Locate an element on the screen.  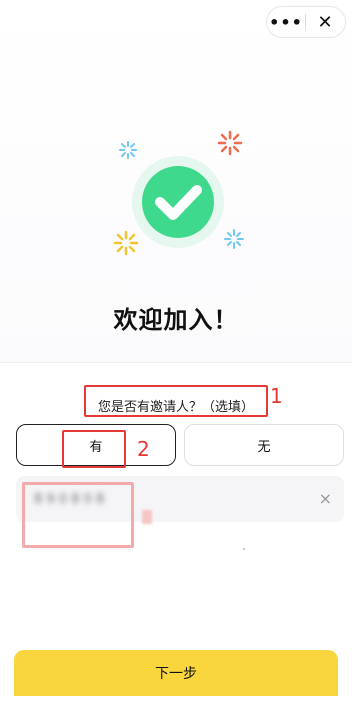
redaction-box is located at coordinates (78, 515).